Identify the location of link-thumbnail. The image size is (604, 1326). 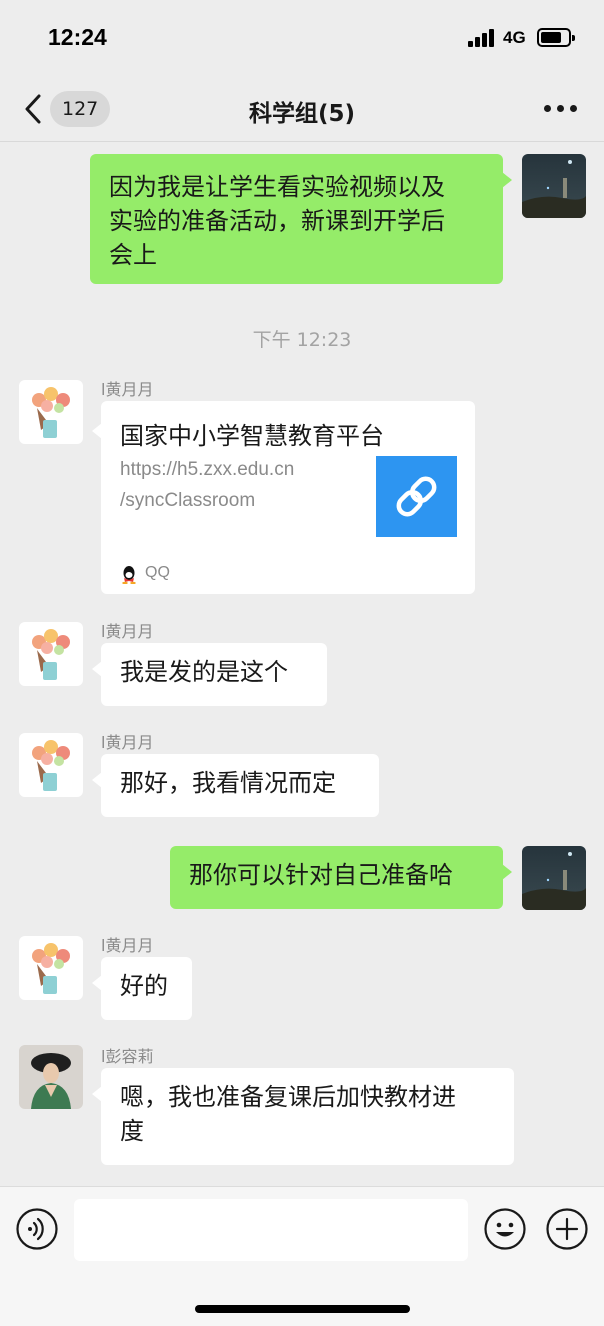
(416, 496).